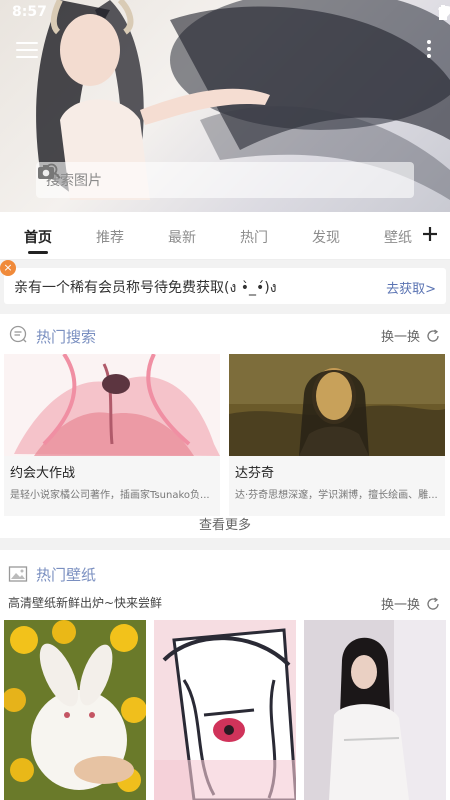  I want to click on wallpaper-portrait, so click(375, 710).